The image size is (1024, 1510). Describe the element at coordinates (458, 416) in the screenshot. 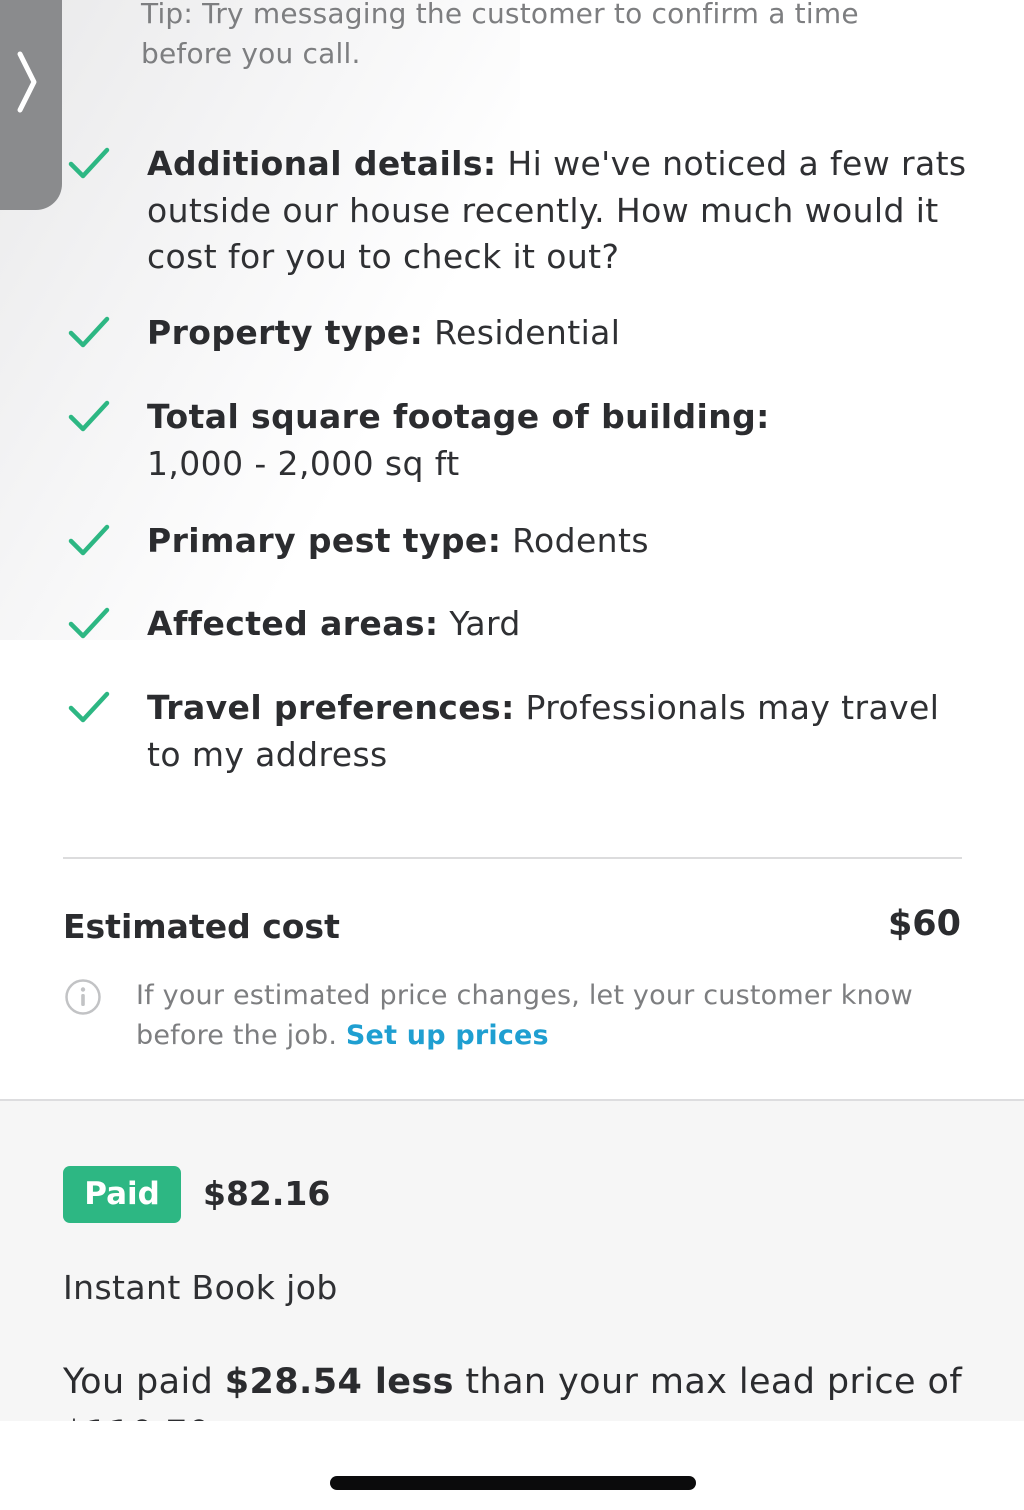

I see `detail-label: Total square footage of building:` at that location.